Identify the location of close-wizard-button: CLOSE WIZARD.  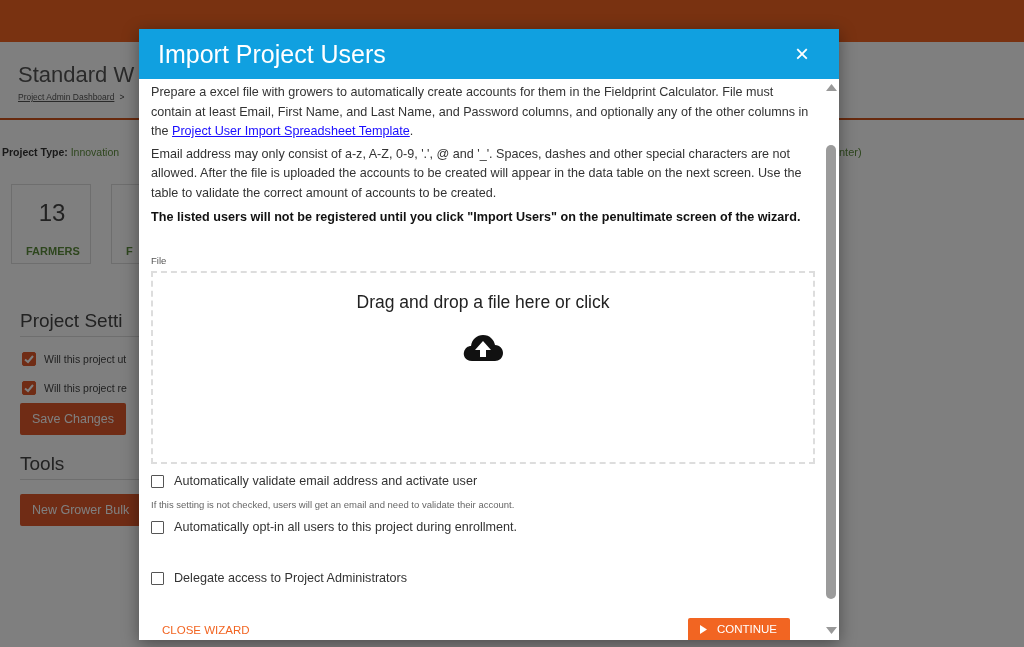
(206, 632).